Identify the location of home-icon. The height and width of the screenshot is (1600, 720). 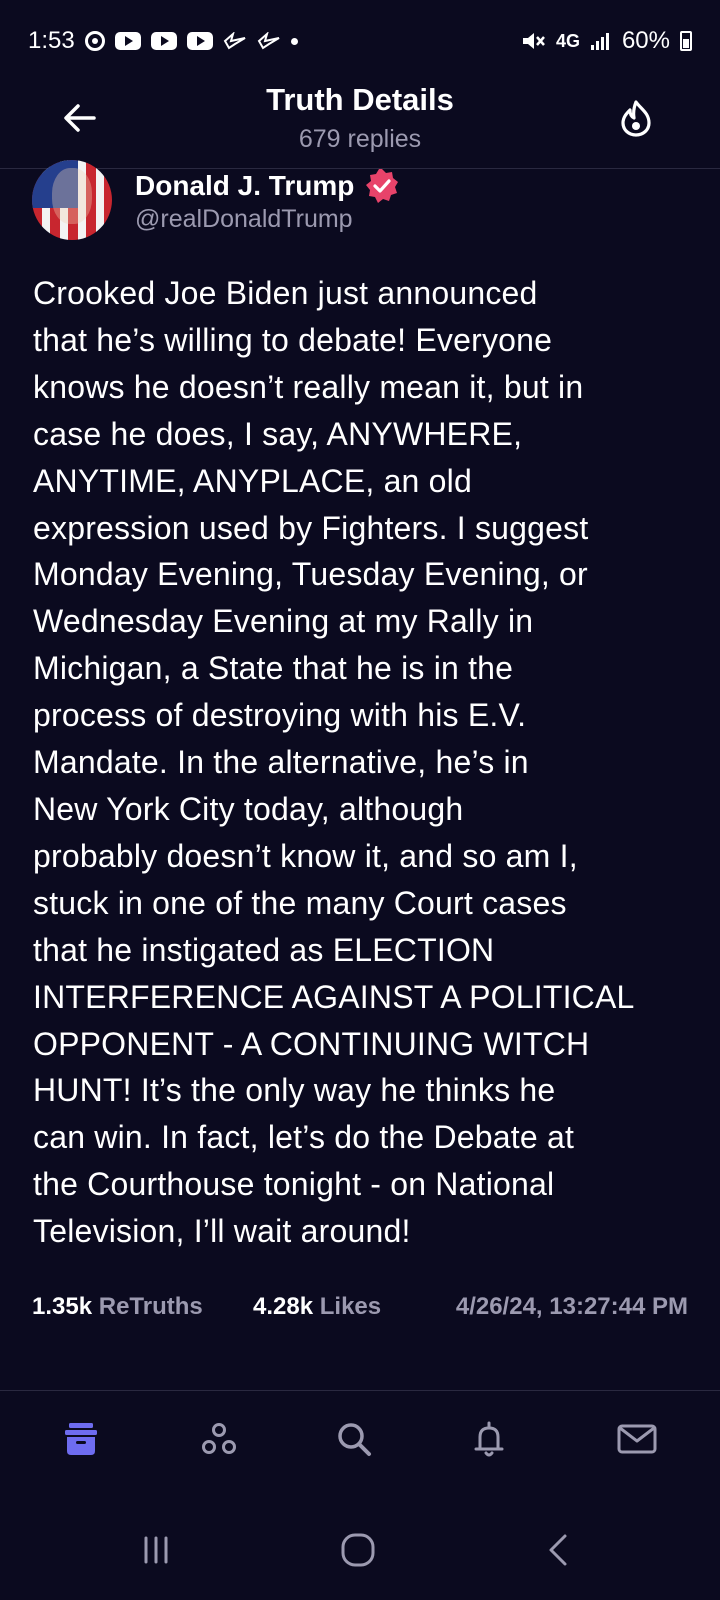
(81, 1439).